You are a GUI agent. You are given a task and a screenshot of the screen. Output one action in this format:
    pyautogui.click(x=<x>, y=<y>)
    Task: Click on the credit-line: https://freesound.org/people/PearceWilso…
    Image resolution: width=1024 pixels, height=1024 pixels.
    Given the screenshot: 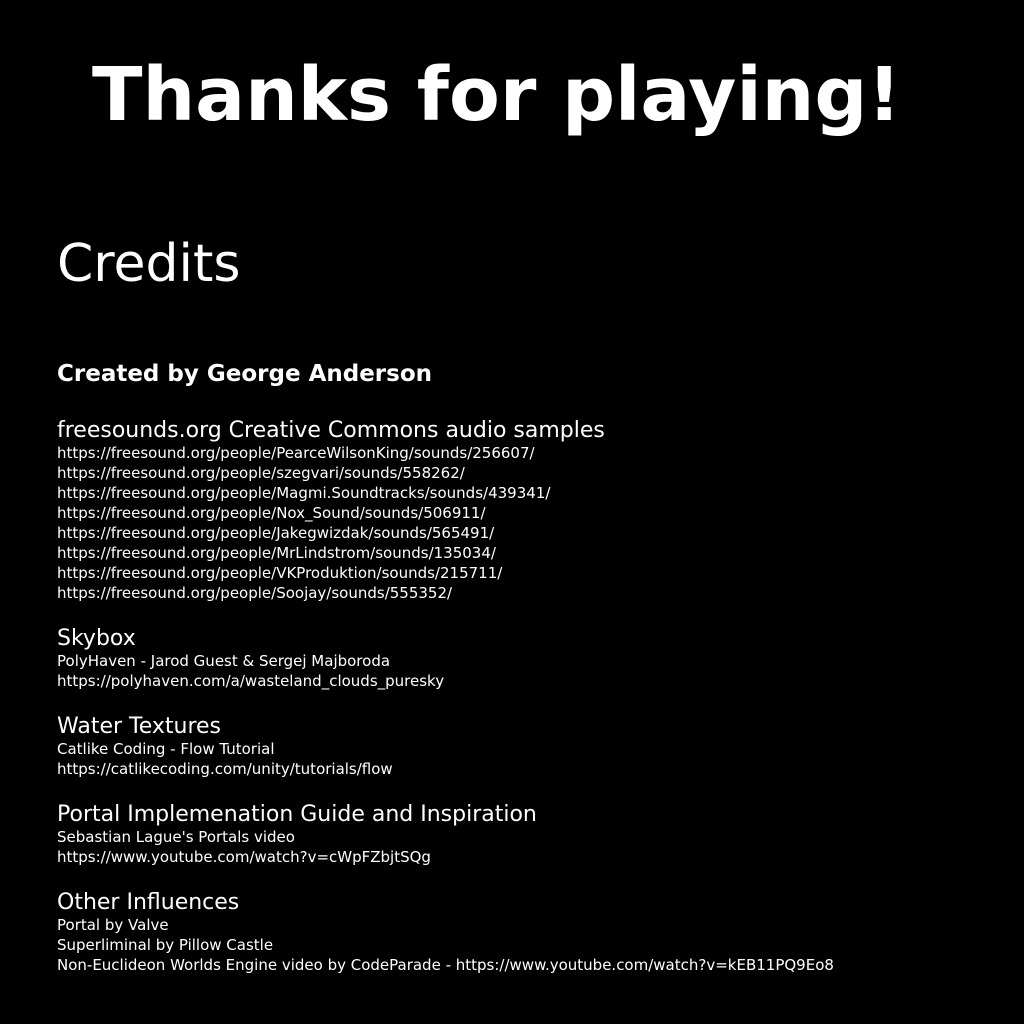 What is the action you would take?
    pyautogui.click(x=296, y=453)
    